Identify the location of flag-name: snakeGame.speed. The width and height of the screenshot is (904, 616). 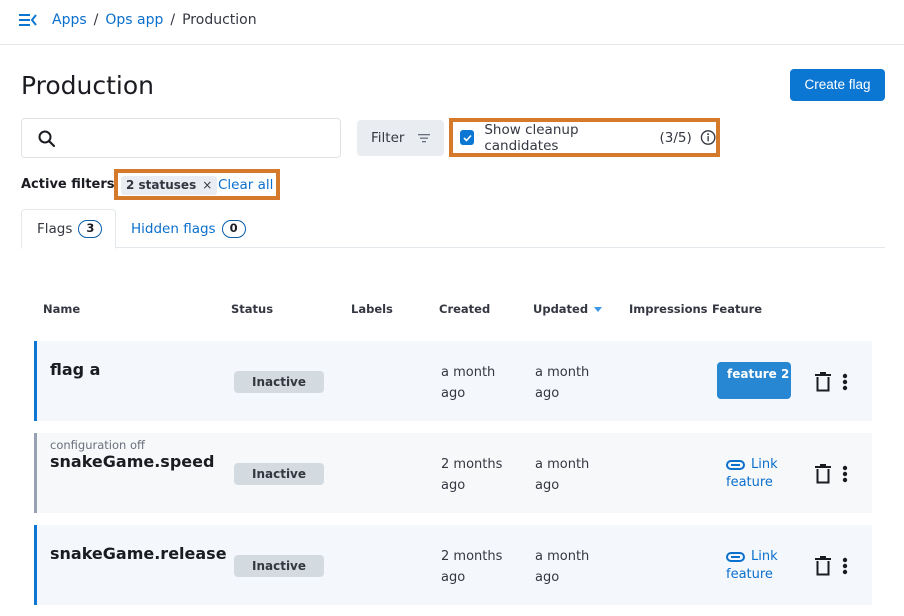
(132, 461).